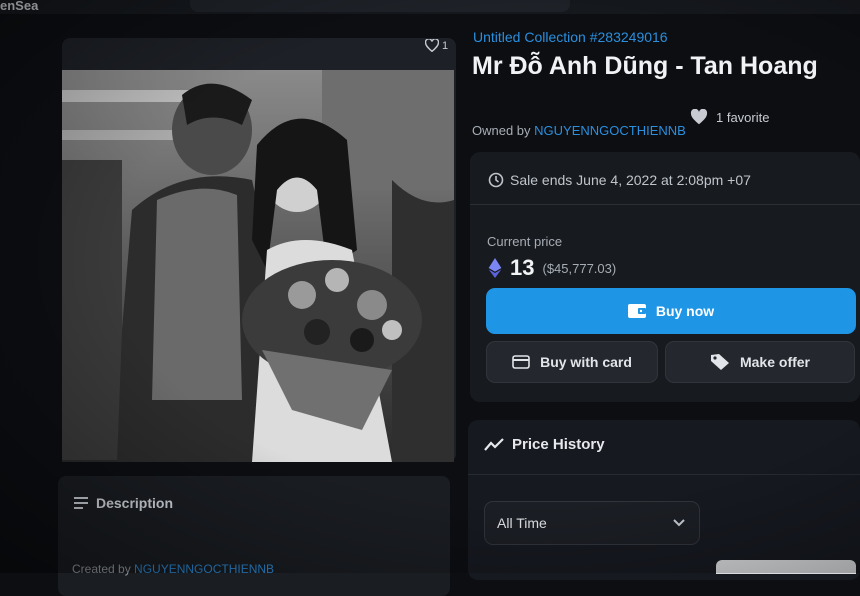 The height and width of the screenshot is (596, 860). What do you see at coordinates (645, 66) in the screenshot?
I see `asset-title: Mr Đỗ Anh Dũng - Tan Hoang` at bounding box center [645, 66].